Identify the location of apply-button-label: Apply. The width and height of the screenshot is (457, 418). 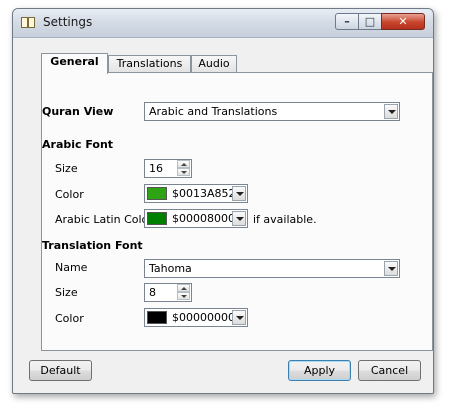
(319, 370).